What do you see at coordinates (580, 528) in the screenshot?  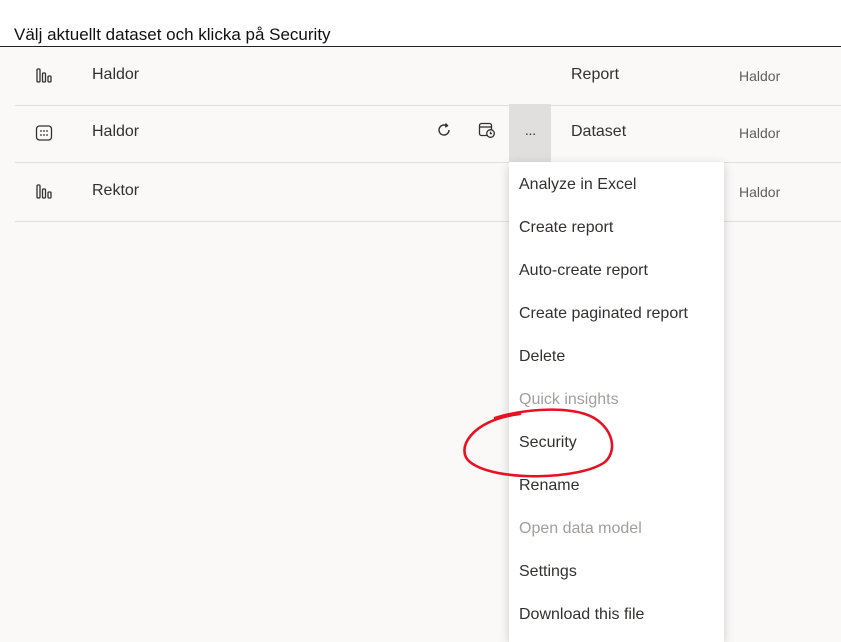 I see `menu-item-open-data-model: Open data model` at bounding box center [580, 528].